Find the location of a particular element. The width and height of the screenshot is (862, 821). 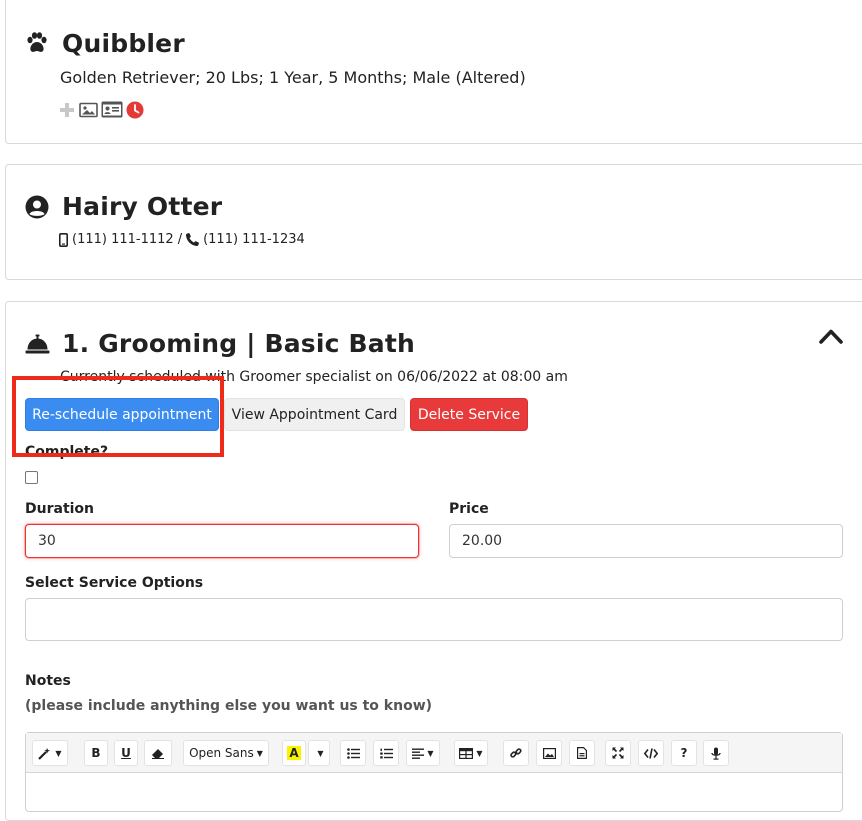

align-button: ▼ is located at coordinates (423, 753).